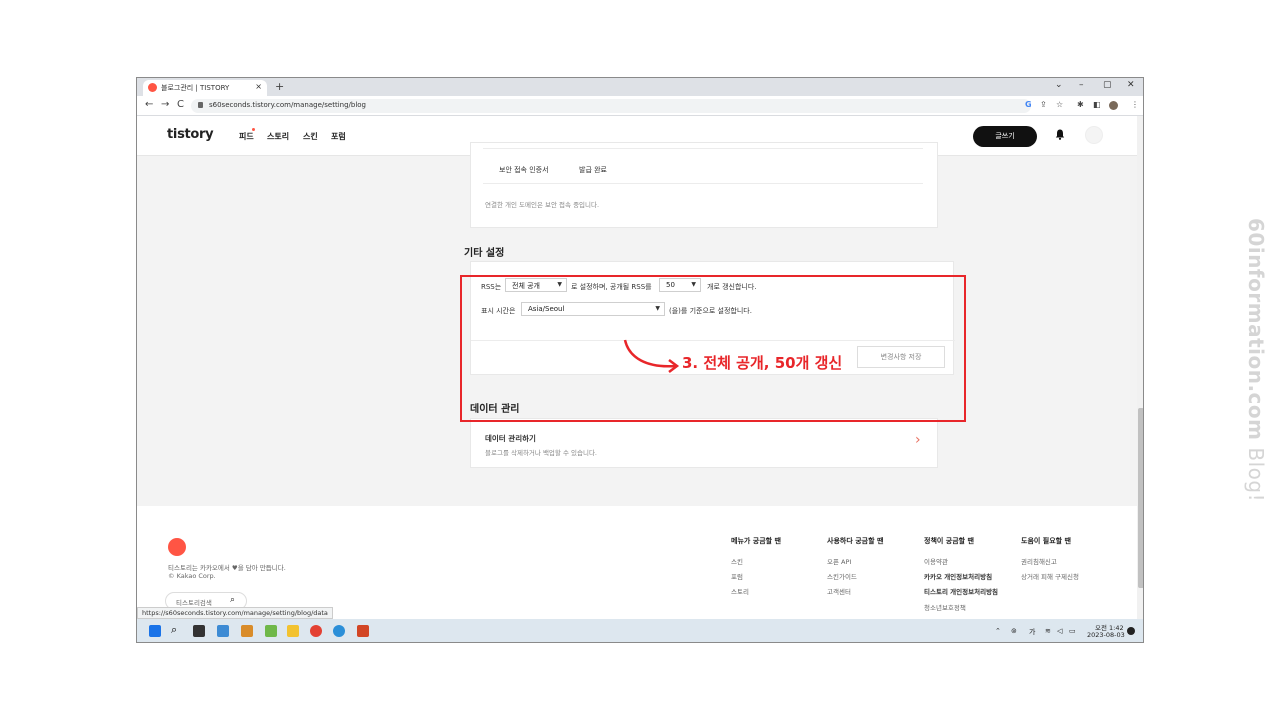 The width and height of the screenshot is (1280, 720). I want to click on footer-link: 권리침해신고, so click(1039, 561).